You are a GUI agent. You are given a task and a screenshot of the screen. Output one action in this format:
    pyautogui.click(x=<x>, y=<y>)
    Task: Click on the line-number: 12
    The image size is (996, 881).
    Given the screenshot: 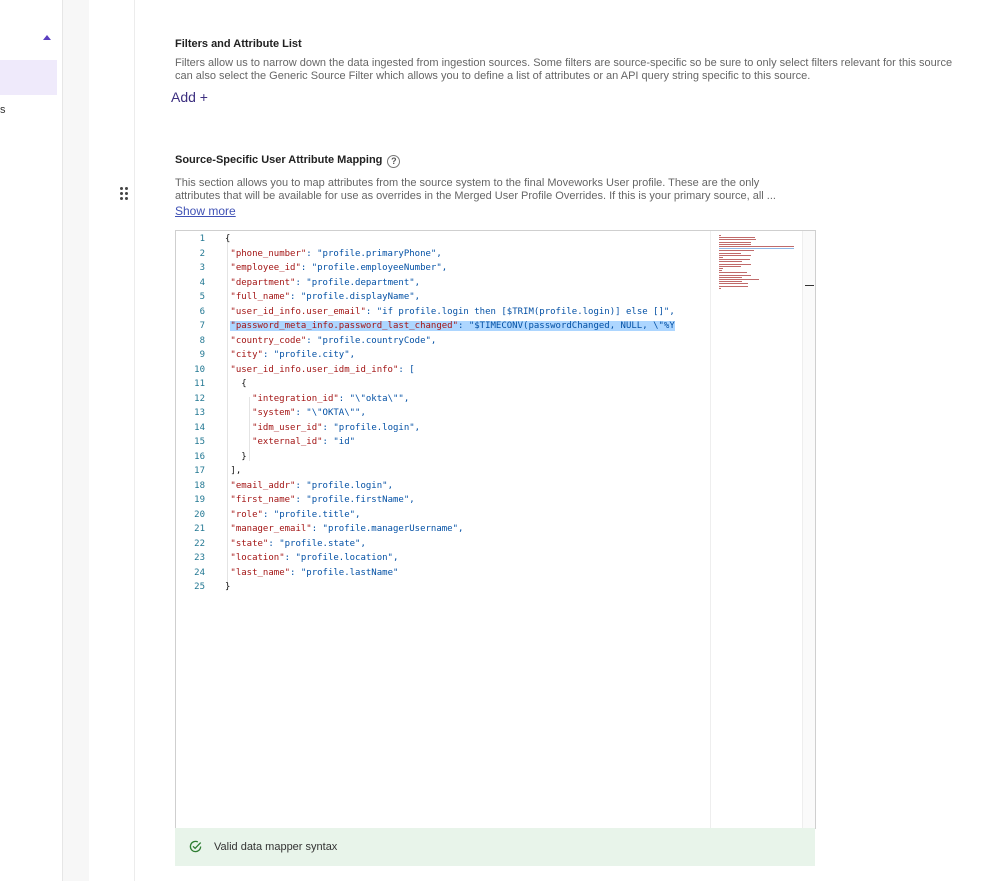 What is the action you would take?
    pyautogui.click(x=199, y=398)
    